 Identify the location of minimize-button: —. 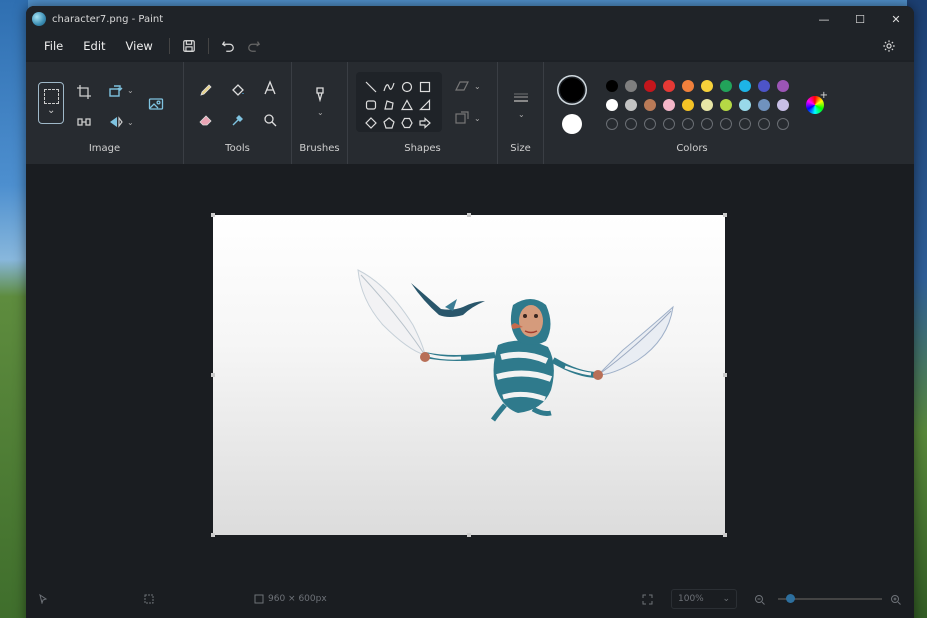
(824, 19).